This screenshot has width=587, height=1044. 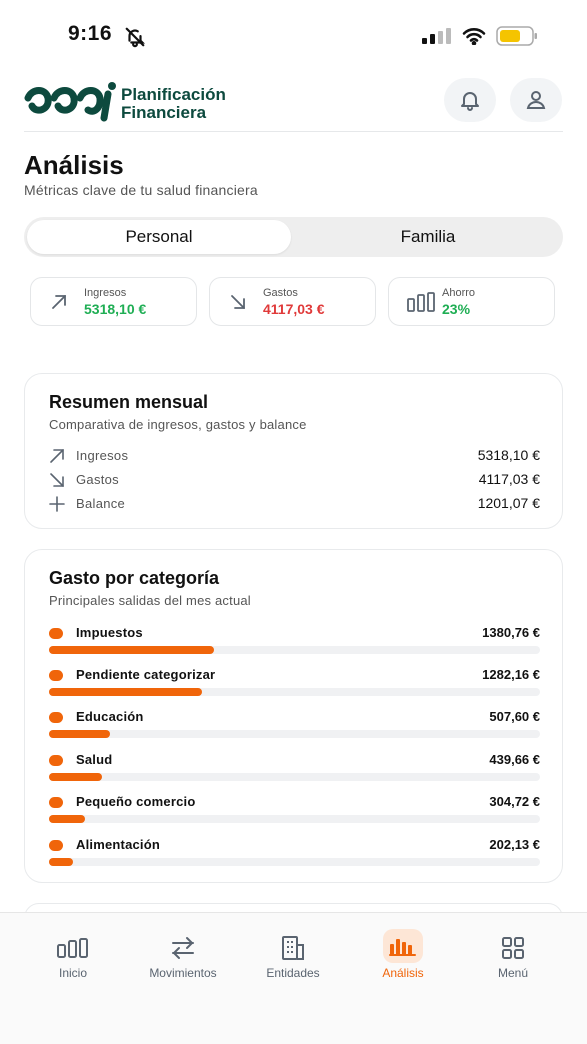 I want to click on status-bar: 9:16, so click(x=293, y=35).